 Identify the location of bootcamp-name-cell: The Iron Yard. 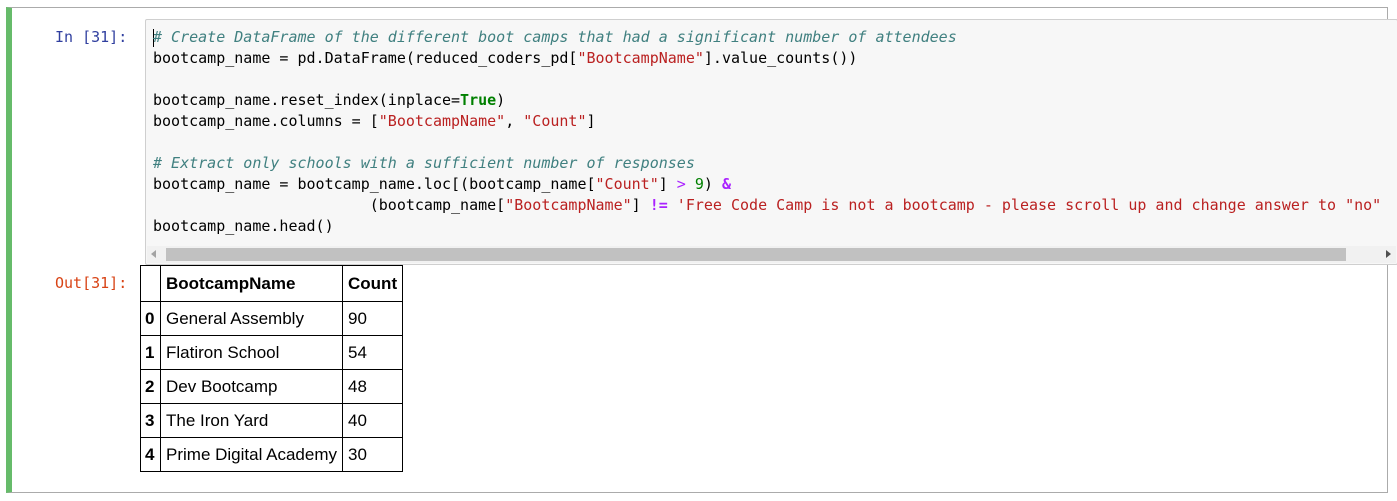
(251, 420).